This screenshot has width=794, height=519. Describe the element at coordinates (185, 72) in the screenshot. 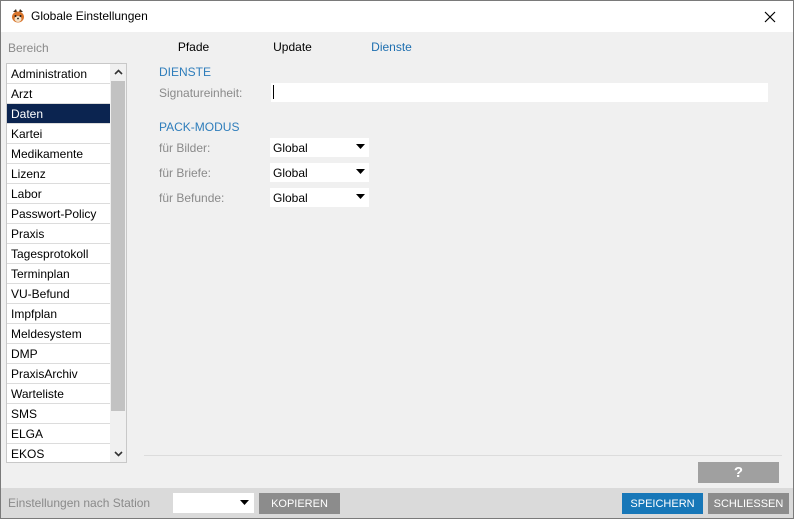

I see `dienste-section-title: DIENSTE` at that location.